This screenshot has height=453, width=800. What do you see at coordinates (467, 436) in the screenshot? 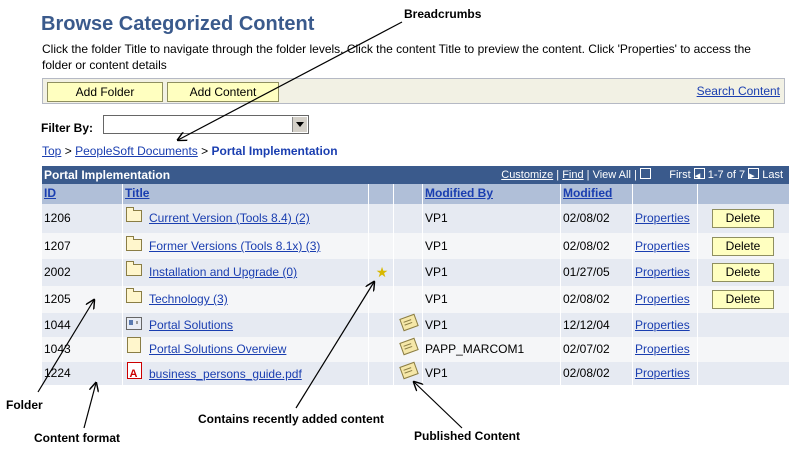
I see `annotation-published: Published Content` at bounding box center [467, 436].